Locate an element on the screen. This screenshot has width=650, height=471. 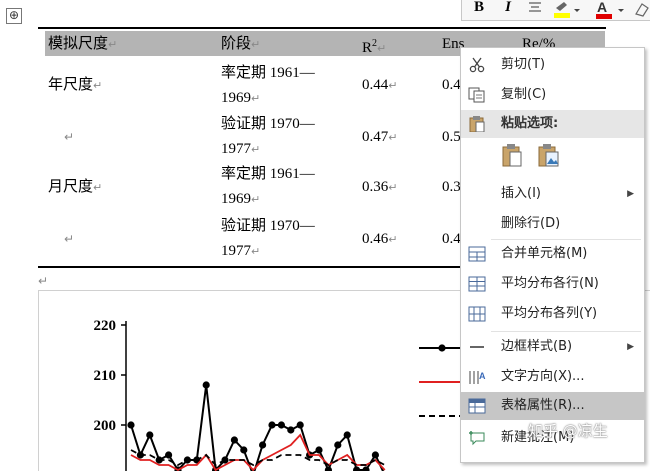
text-direction-icon: A is located at coordinates (477, 377).